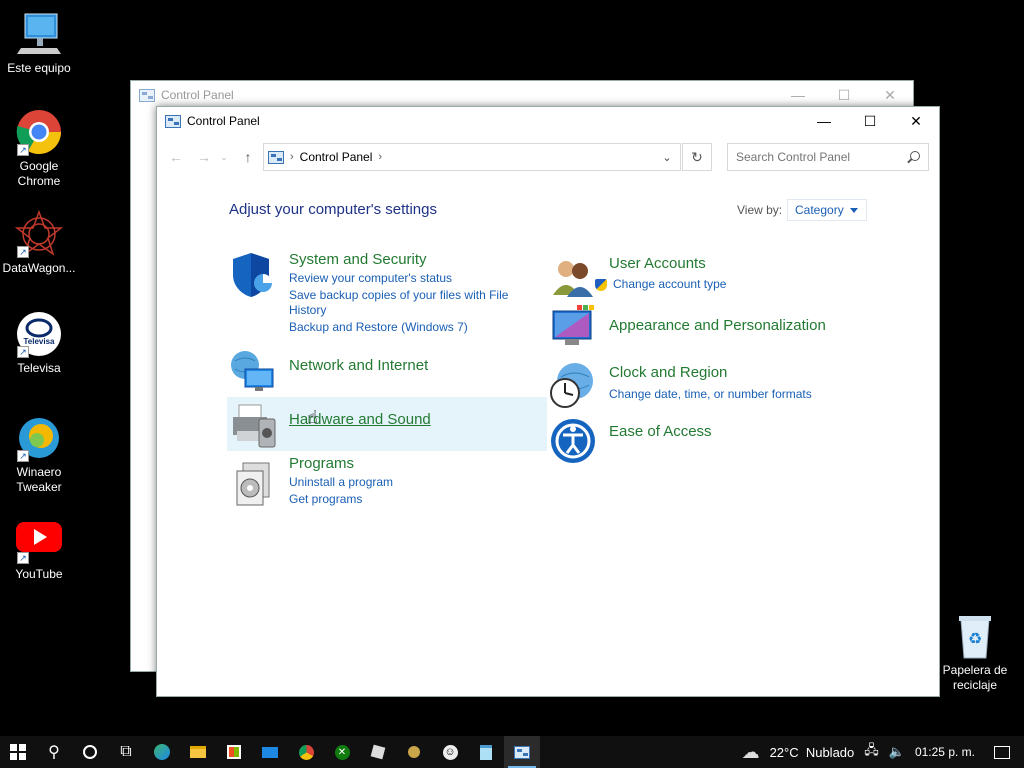 The image size is (1024, 768). I want to click on taskbar: ⚲ ⧉ ✕ ☺ ☁ 22°C Nublado 🖧 🔈 01:25 p. m., so click(512, 752).